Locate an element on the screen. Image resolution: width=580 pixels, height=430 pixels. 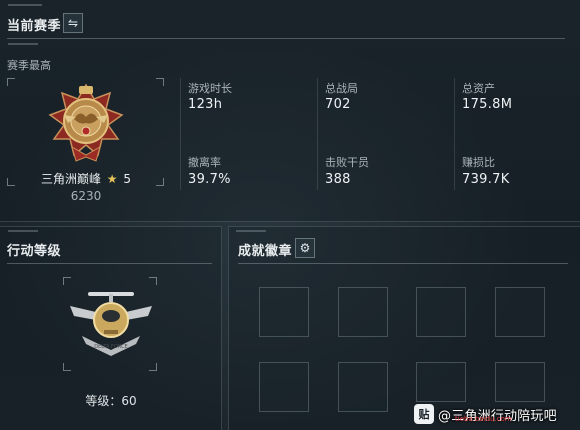
achievements-title: 成就徽章 is located at coordinates (265, 251).